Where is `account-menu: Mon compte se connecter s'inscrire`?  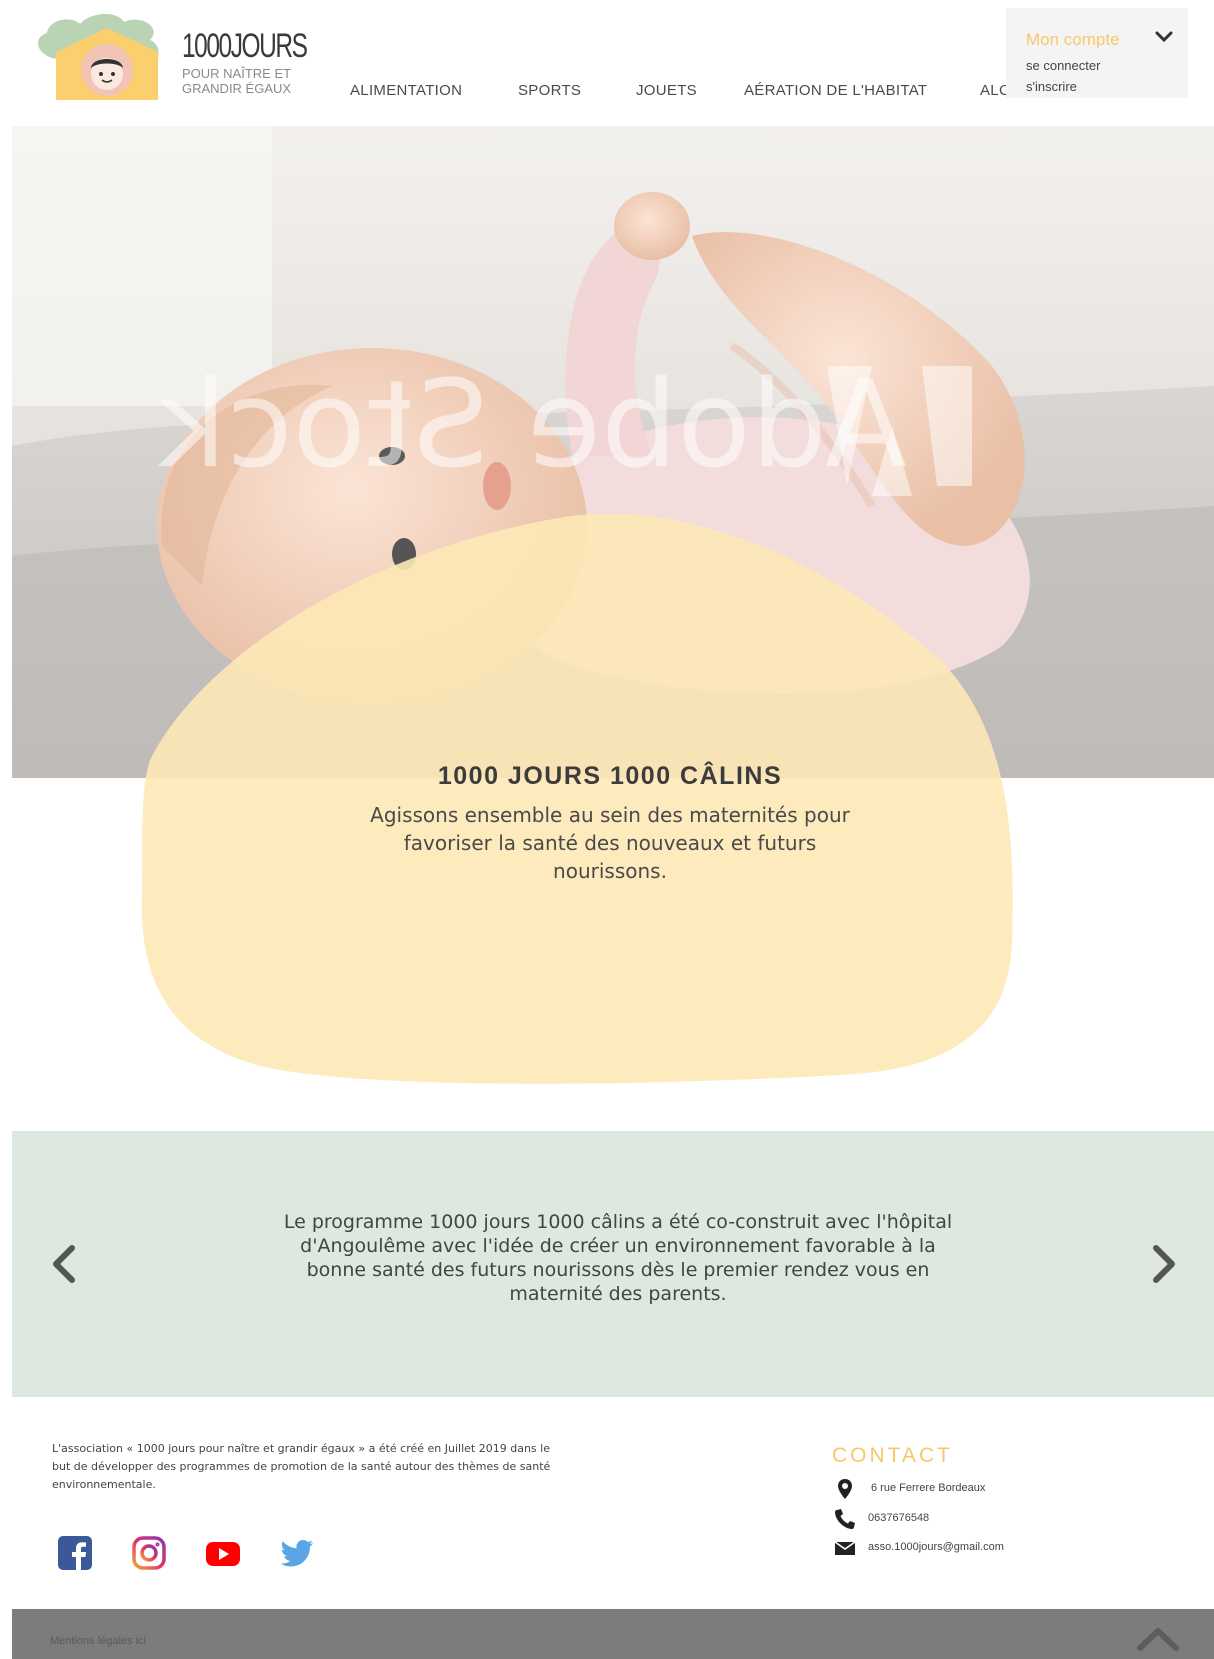
account-menu: Mon compte se connecter s'inscrire is located at coordinates (1097, 53).